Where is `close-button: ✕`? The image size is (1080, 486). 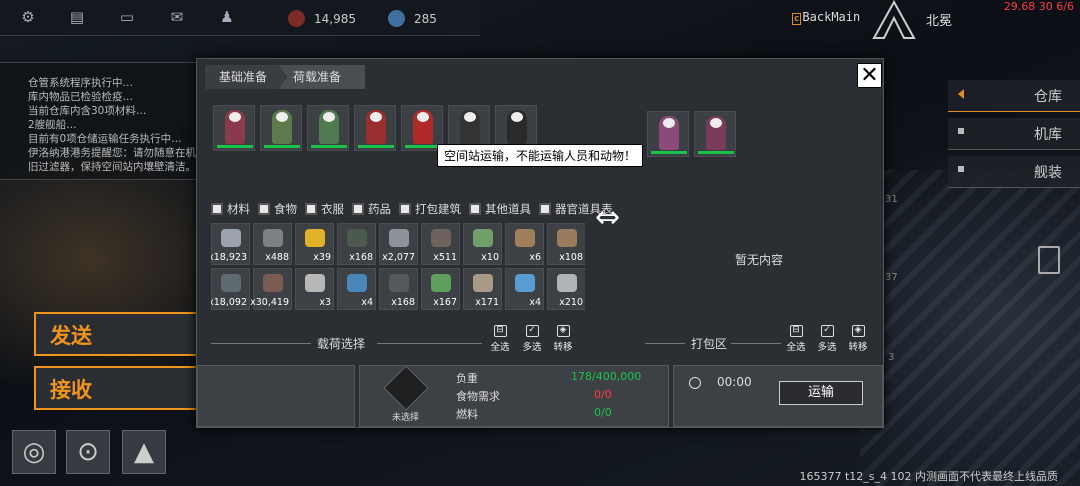
close-button: ✕ is located at coordinates (869, 75).